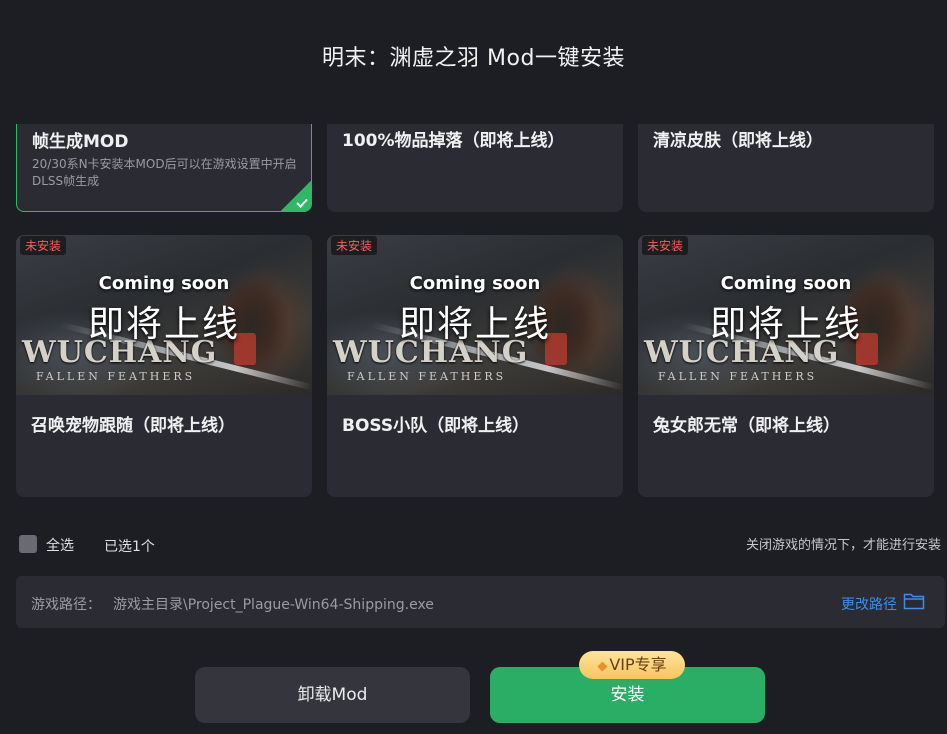 This screenshot has height=734, width=947. Describe the element at coordinates (914, 601) in the screenshot. I see `folder-icon` at that location.